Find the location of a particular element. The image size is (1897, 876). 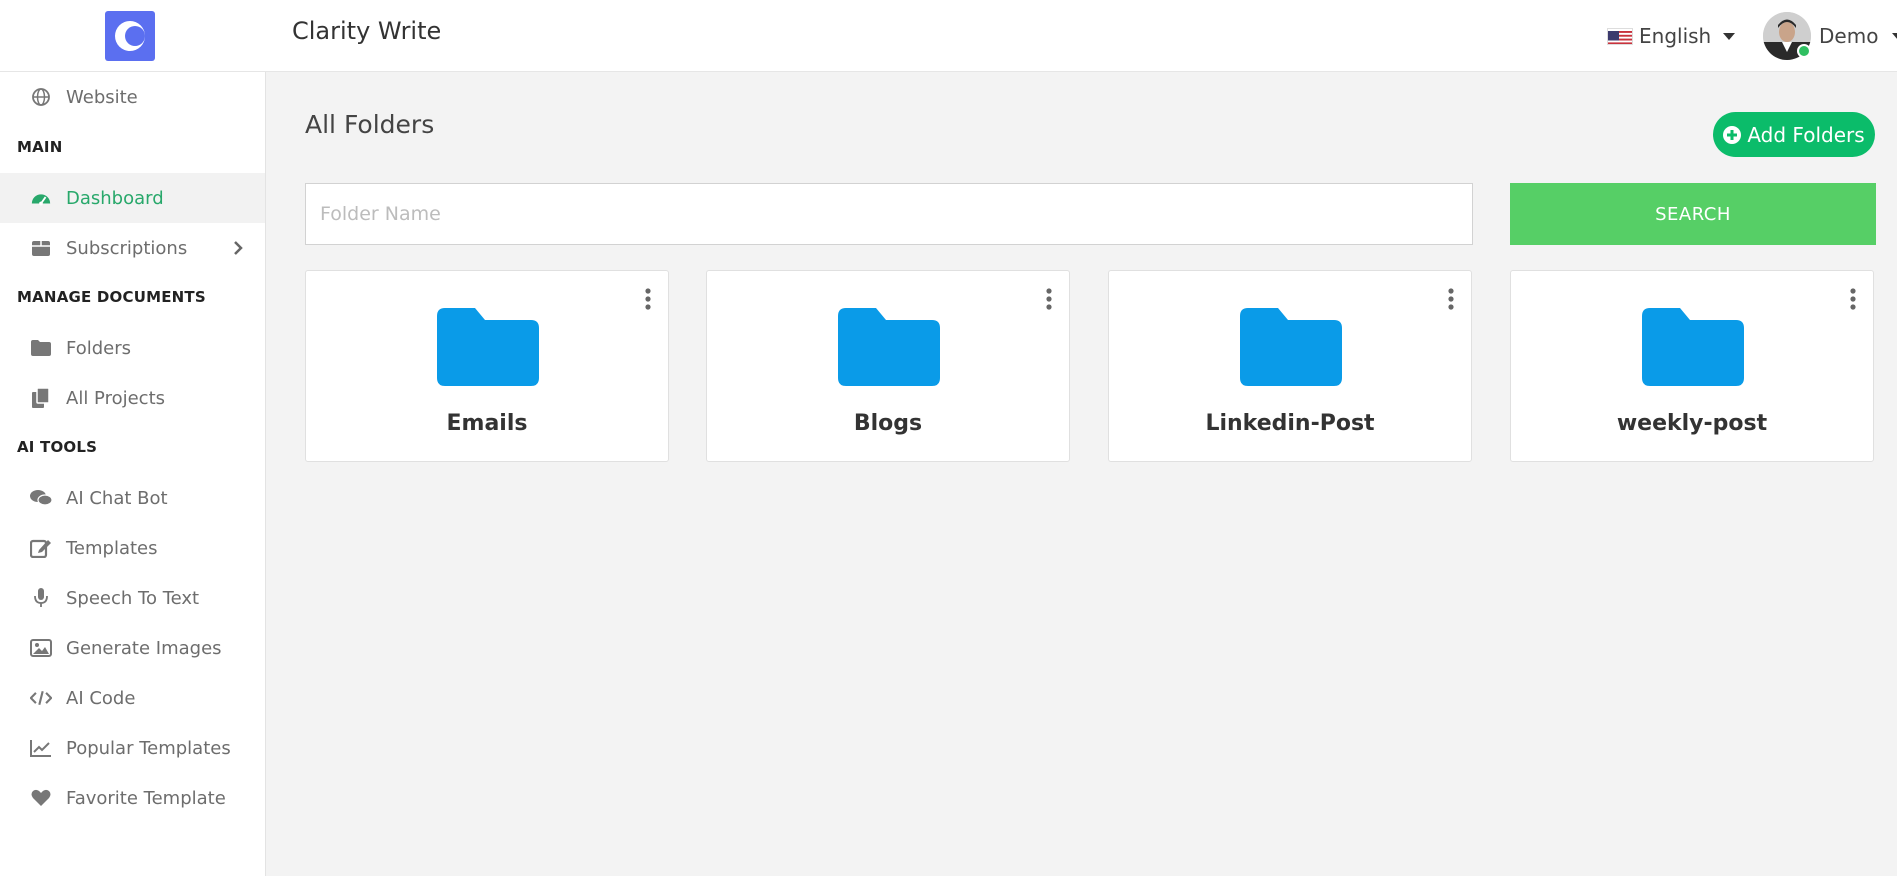

logo-icon is located at coordinates (130, 36).